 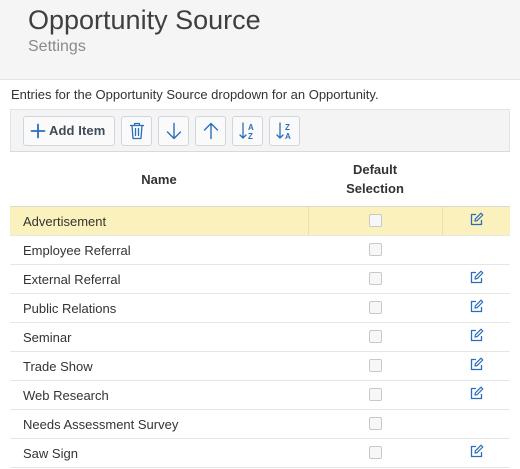 I want to click on arrow-up-icon, so click(x=210, y=130).